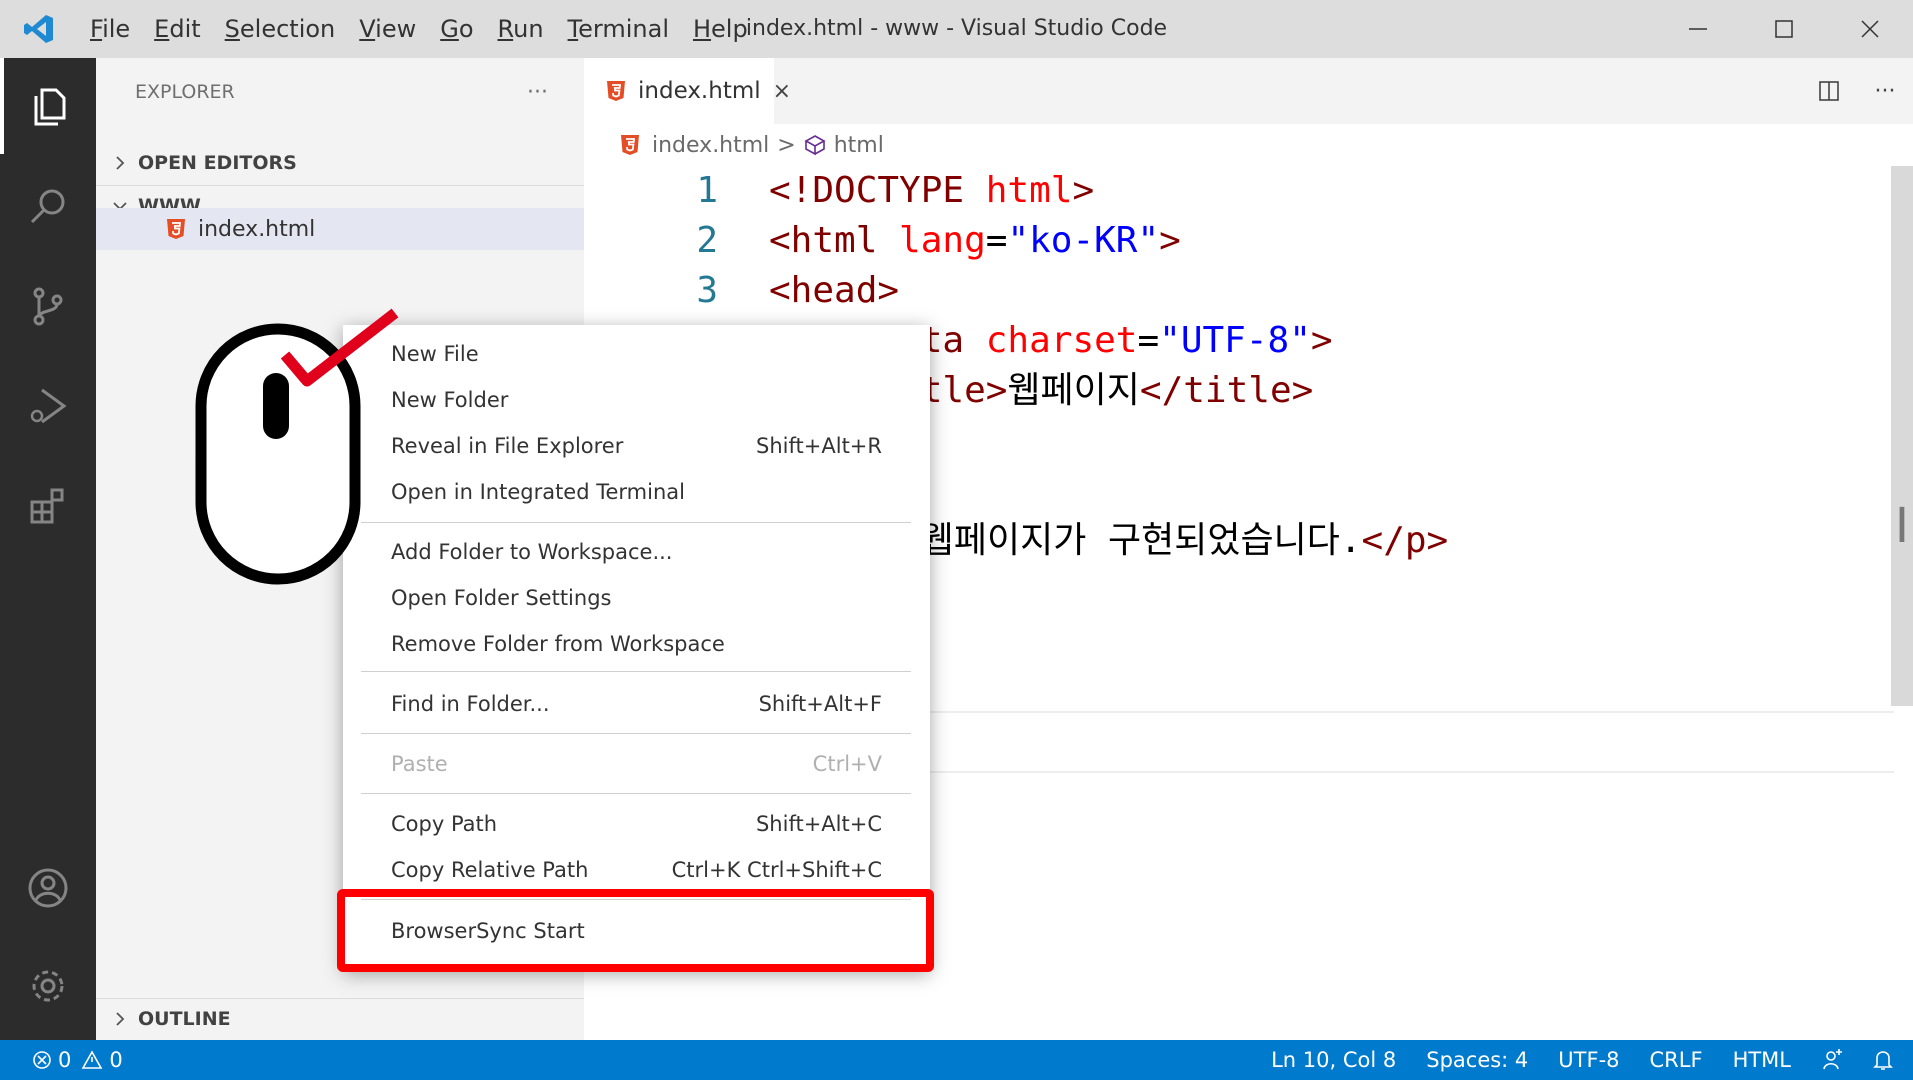 The height and width of the screenshot is (1080, 1913). I want to click on menu-item-label: Open in Integrated Terminal, so click(538, 492).